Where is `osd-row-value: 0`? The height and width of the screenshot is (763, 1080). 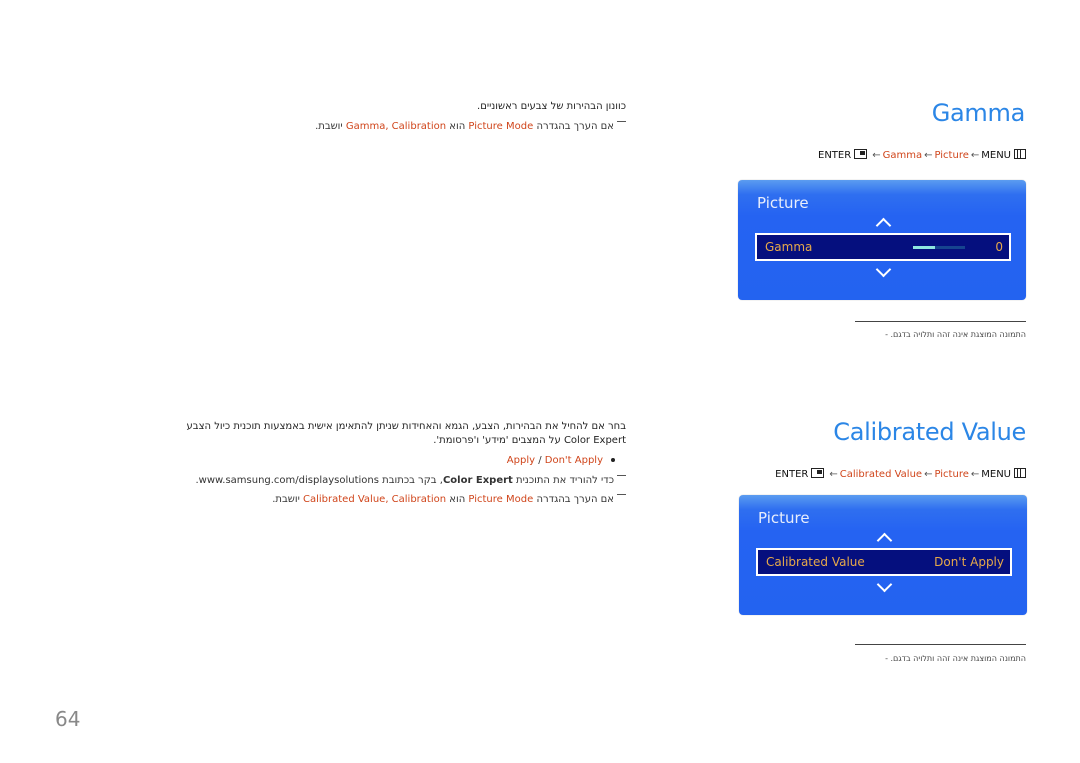
osd-row-value: 0 is located at coordinates (999, 247).